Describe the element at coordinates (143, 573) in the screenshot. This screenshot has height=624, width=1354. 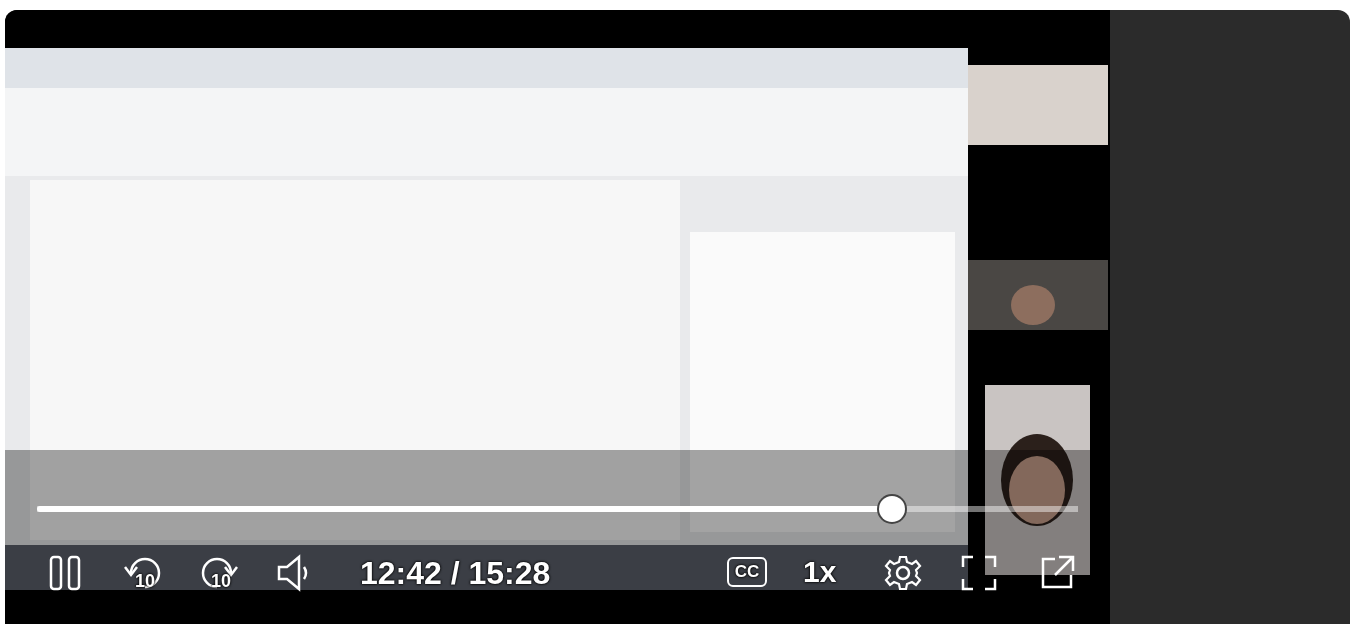
I see `rewind-button: 10` at that location.